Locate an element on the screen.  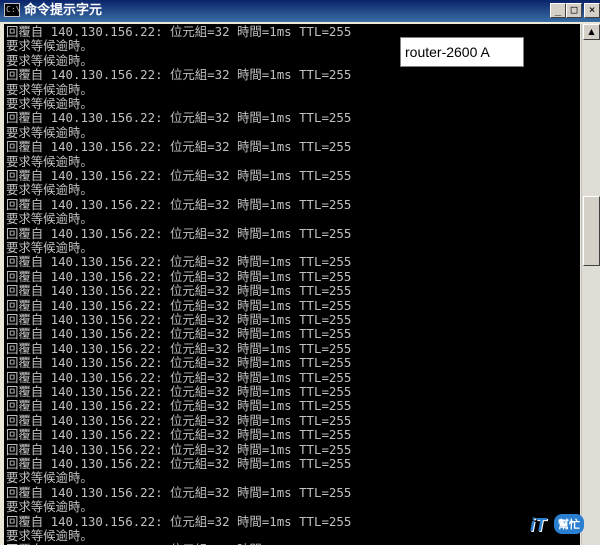
watermark-caption: 幫忙 is located at coordinates (569, 524).